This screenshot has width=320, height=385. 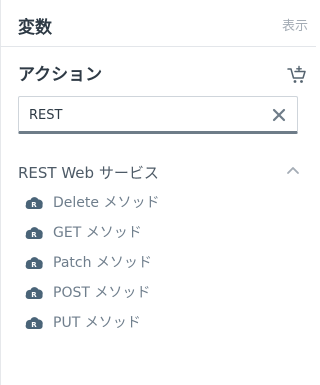 I want to click on action-item-post-method: R POST メソッド, so click(x=158, y=294).